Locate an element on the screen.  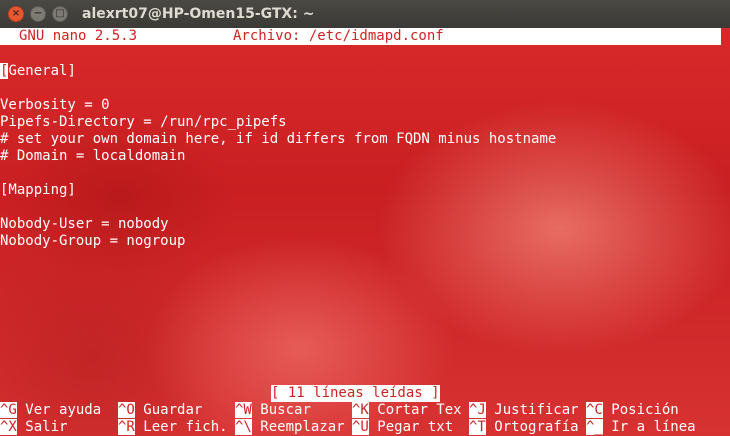
shortcut-goto-line: ^_ Ir a línea is located at coordinates (641, 427).